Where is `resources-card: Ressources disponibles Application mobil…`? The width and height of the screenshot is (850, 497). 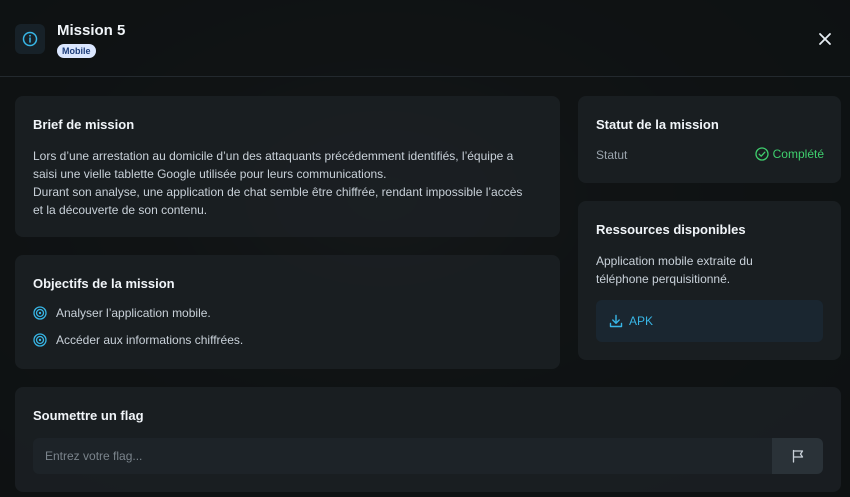
resources-card: Ressources disponibles Application mobil… is located at coordinates (709, 280).